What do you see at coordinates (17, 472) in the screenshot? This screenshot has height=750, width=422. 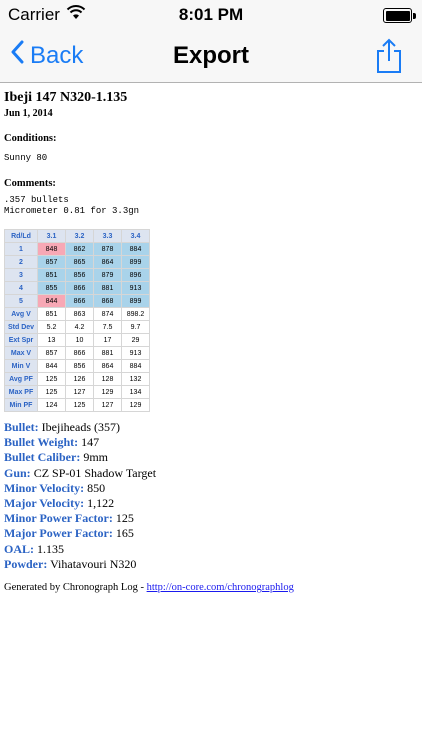 I see `spec-key: Gun:` at bounding box center [17, 472].